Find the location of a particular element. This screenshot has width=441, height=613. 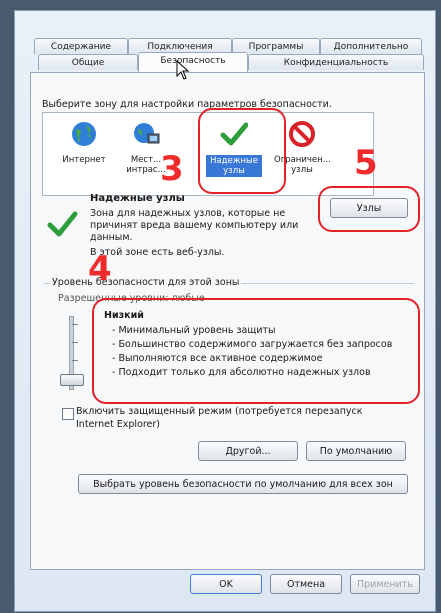

zone-description: данным. is located at coordinates (111, 237).